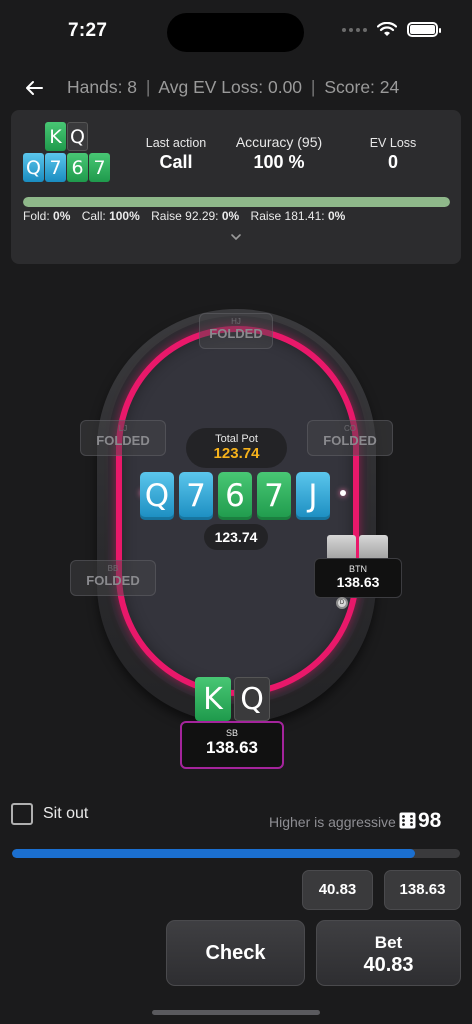 The image size is (472, 1024). Describe the element at coordinates (274, 496) in the screenshot. I see `board-card-turn: 7` at that location.